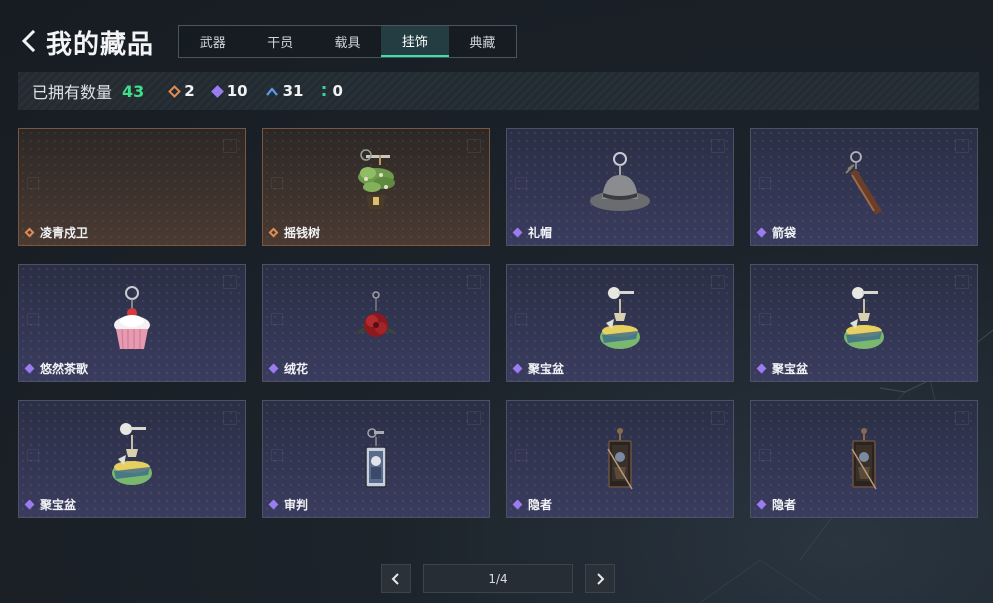  I want to click on charm-name: 凌青戍卫, so click(64, 233).